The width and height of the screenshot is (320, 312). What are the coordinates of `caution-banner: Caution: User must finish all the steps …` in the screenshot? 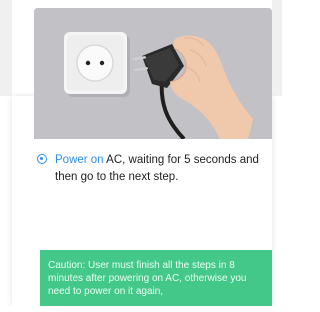 It's located at (156, 278).